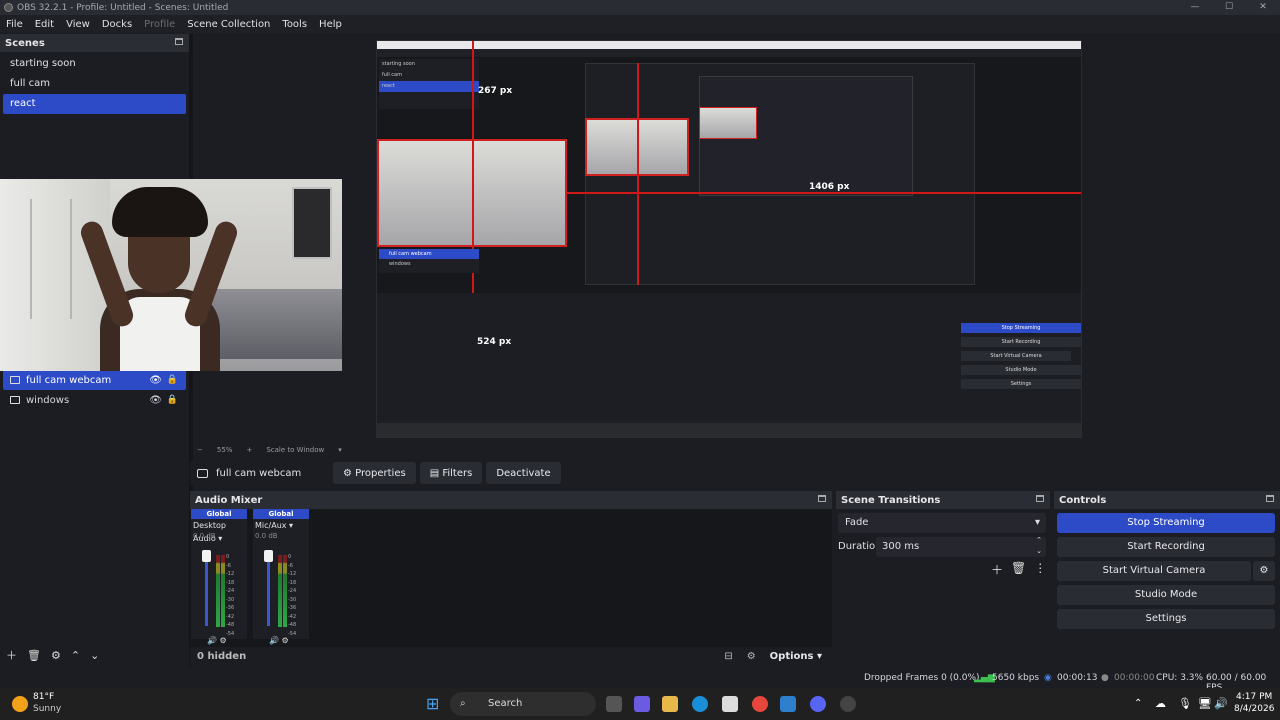 The width and height of the screenshot is (1280, 720). Describe the element at coordinates (340, 450) in the screenshot. I see `scale-dropdown-icon: ▾` at that location.